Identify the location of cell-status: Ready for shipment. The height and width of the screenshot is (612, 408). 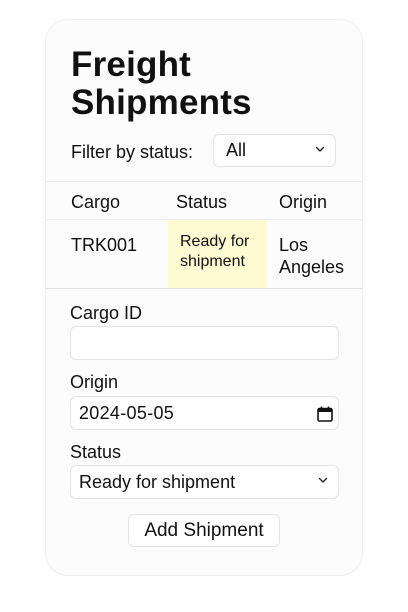
(217, 254).